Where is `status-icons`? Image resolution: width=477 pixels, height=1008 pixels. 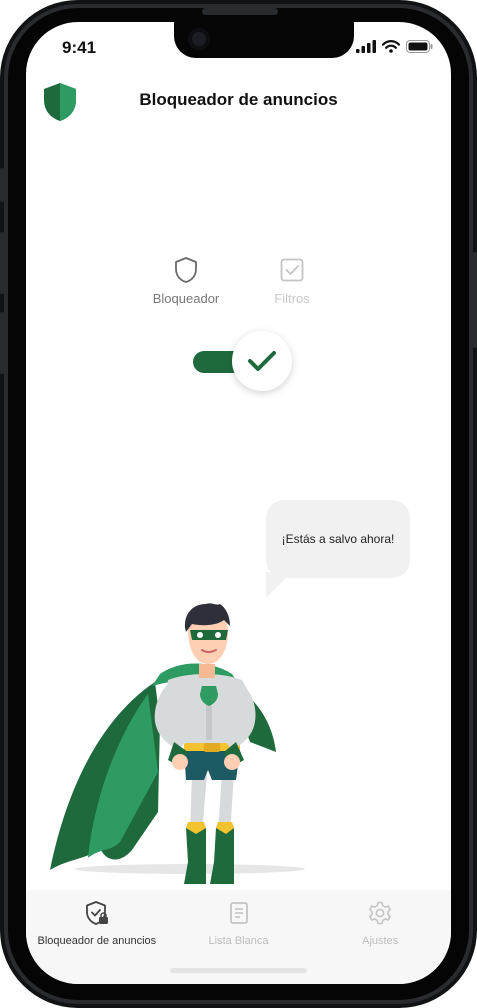 status-icons is located at coordinates (394, 46).